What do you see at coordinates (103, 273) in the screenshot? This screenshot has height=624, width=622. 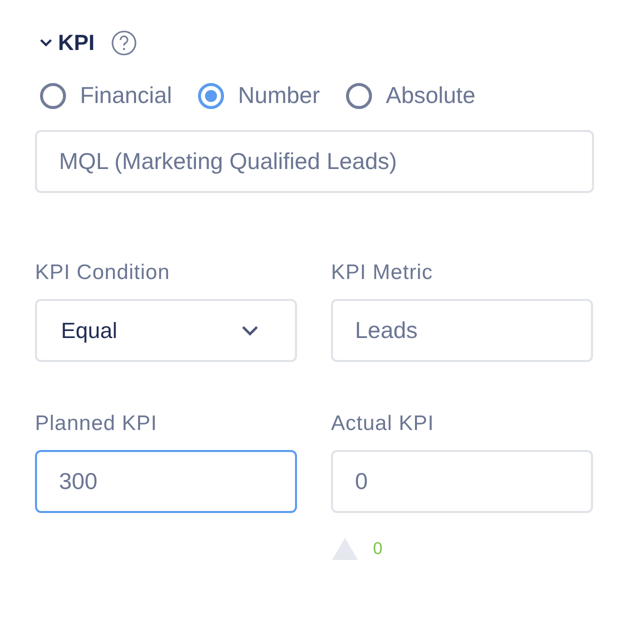 I see `field-label: KPI Condition` at bounding box center [103, 273].